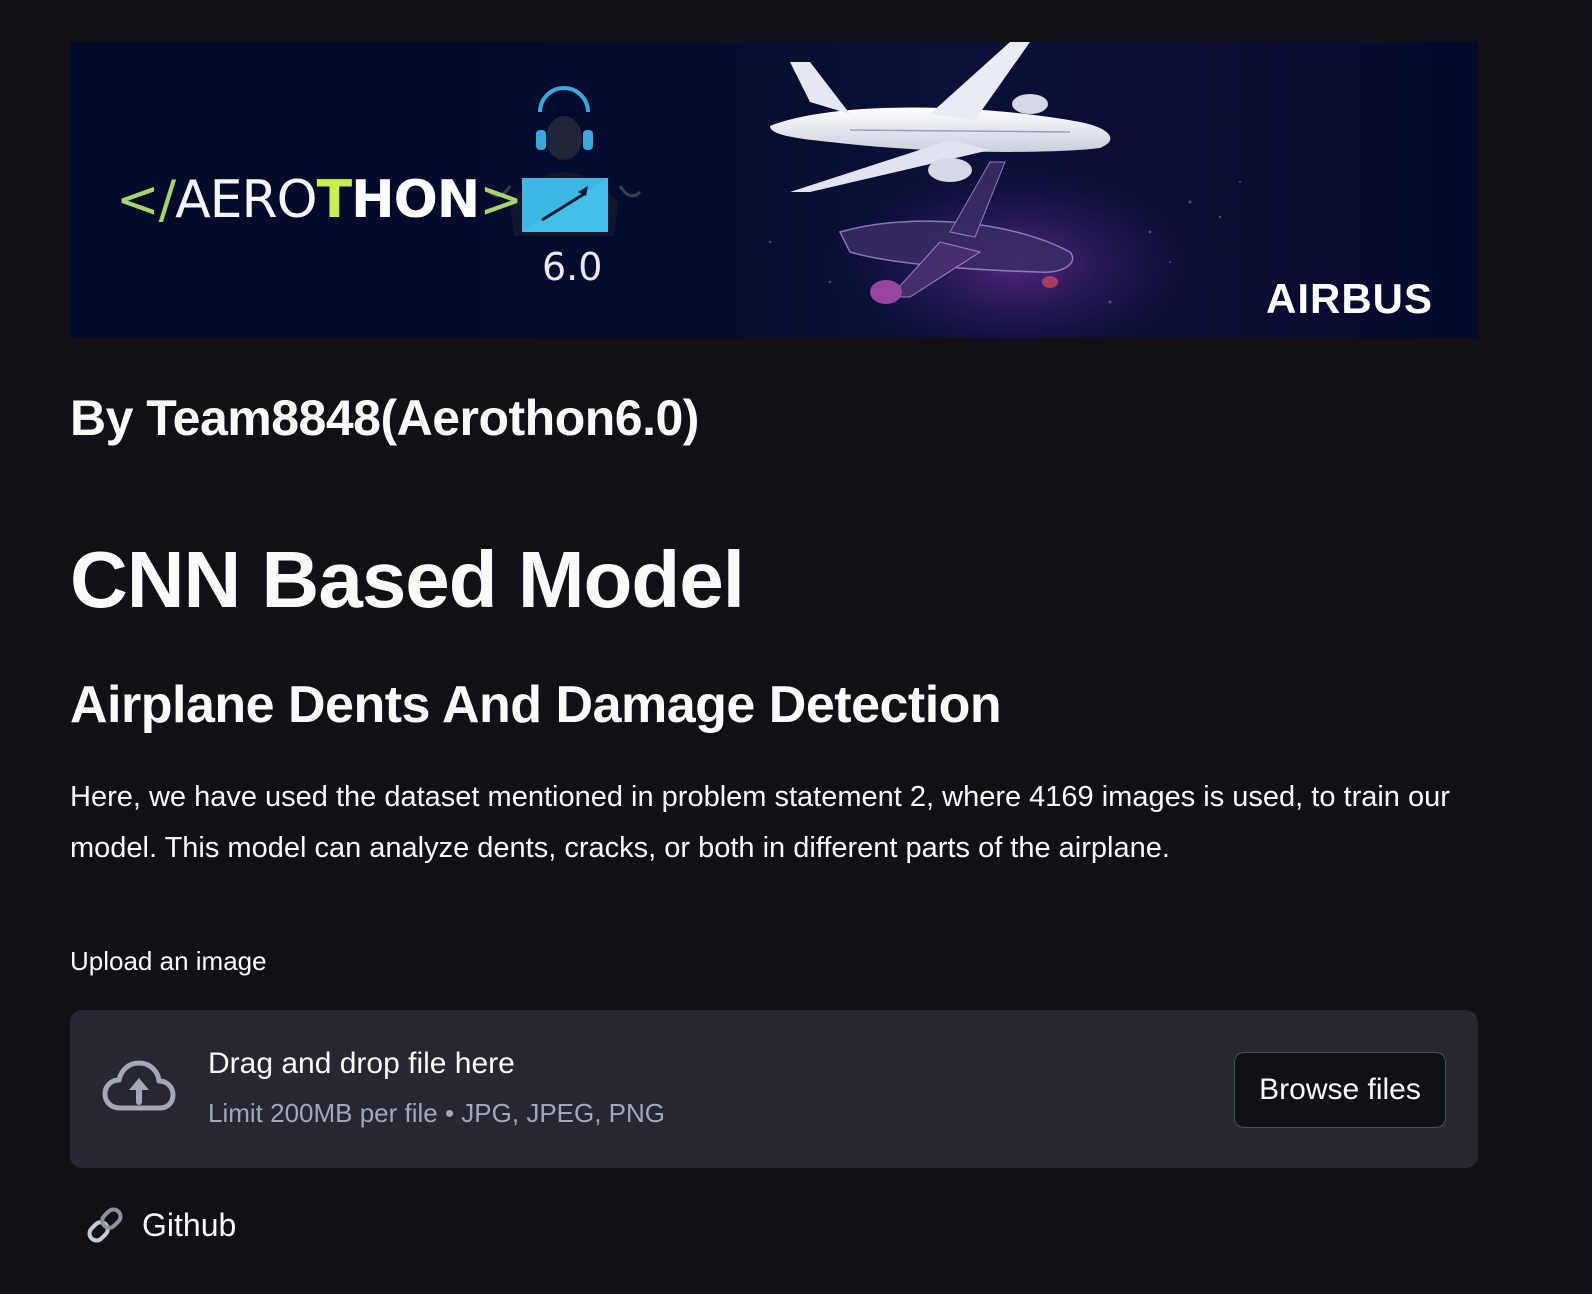 This screenshot has height=1294, width=1592. What do you see at coordinates (334, 200) in the screenshot?
I see `logo-thon-t: T` at bounding box center [334, 200].